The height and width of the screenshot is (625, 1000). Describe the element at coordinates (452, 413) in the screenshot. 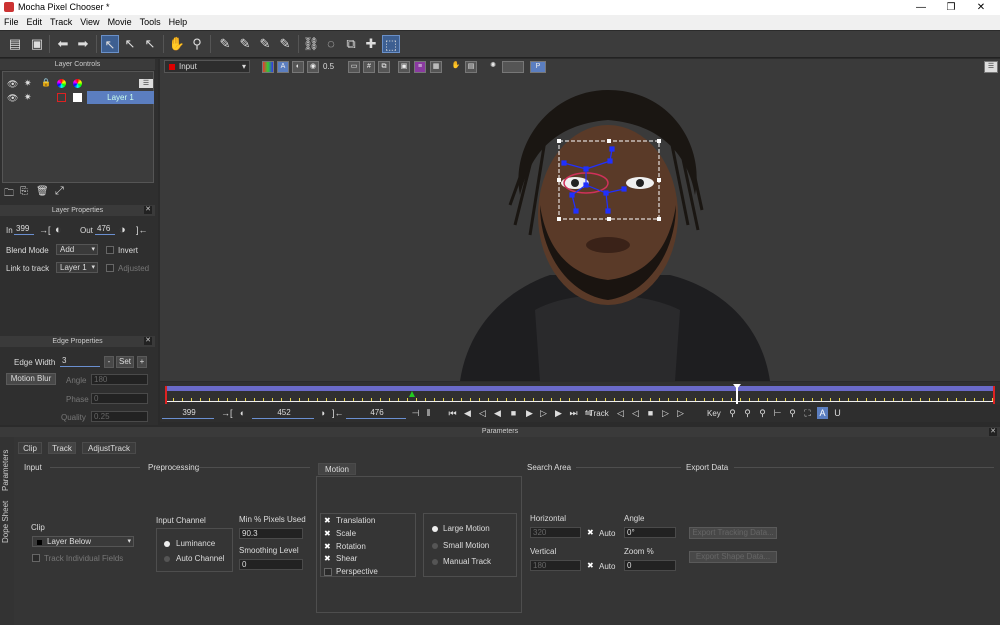

I see `first-frame-icon: ⏮` at that location.